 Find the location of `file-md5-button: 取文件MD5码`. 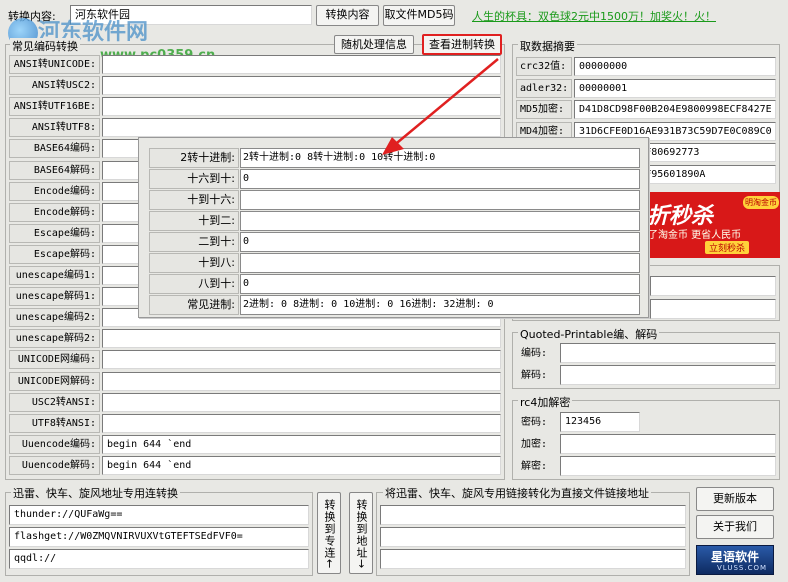

file-md5-button: 取文件MD5码 is located at coordinates (419, 15).